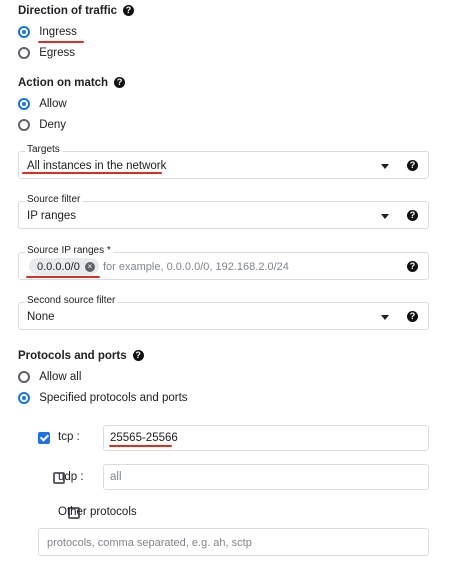 The image size is (474, 566). I want to click on action-heading-text: Action on match, so click(63, 83).